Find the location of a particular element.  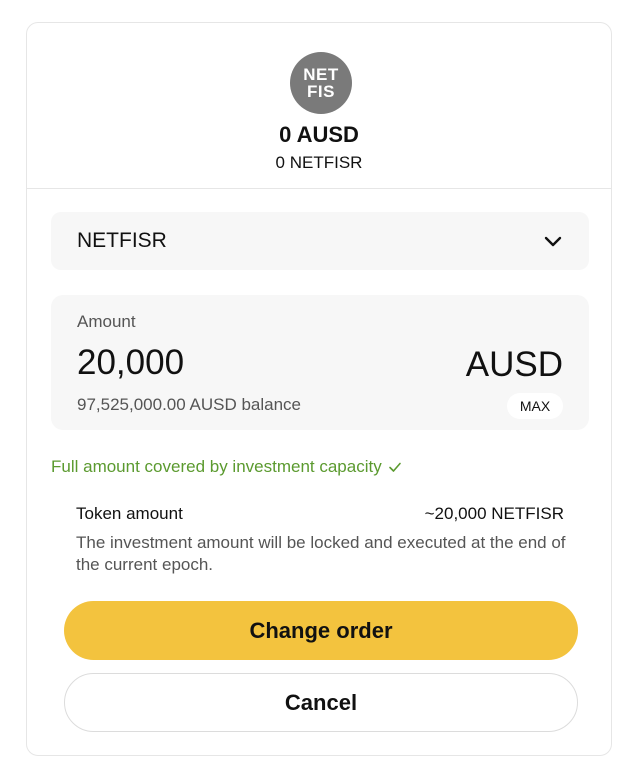

token-logo-line2: FIS is located at coordinates (321, 91).